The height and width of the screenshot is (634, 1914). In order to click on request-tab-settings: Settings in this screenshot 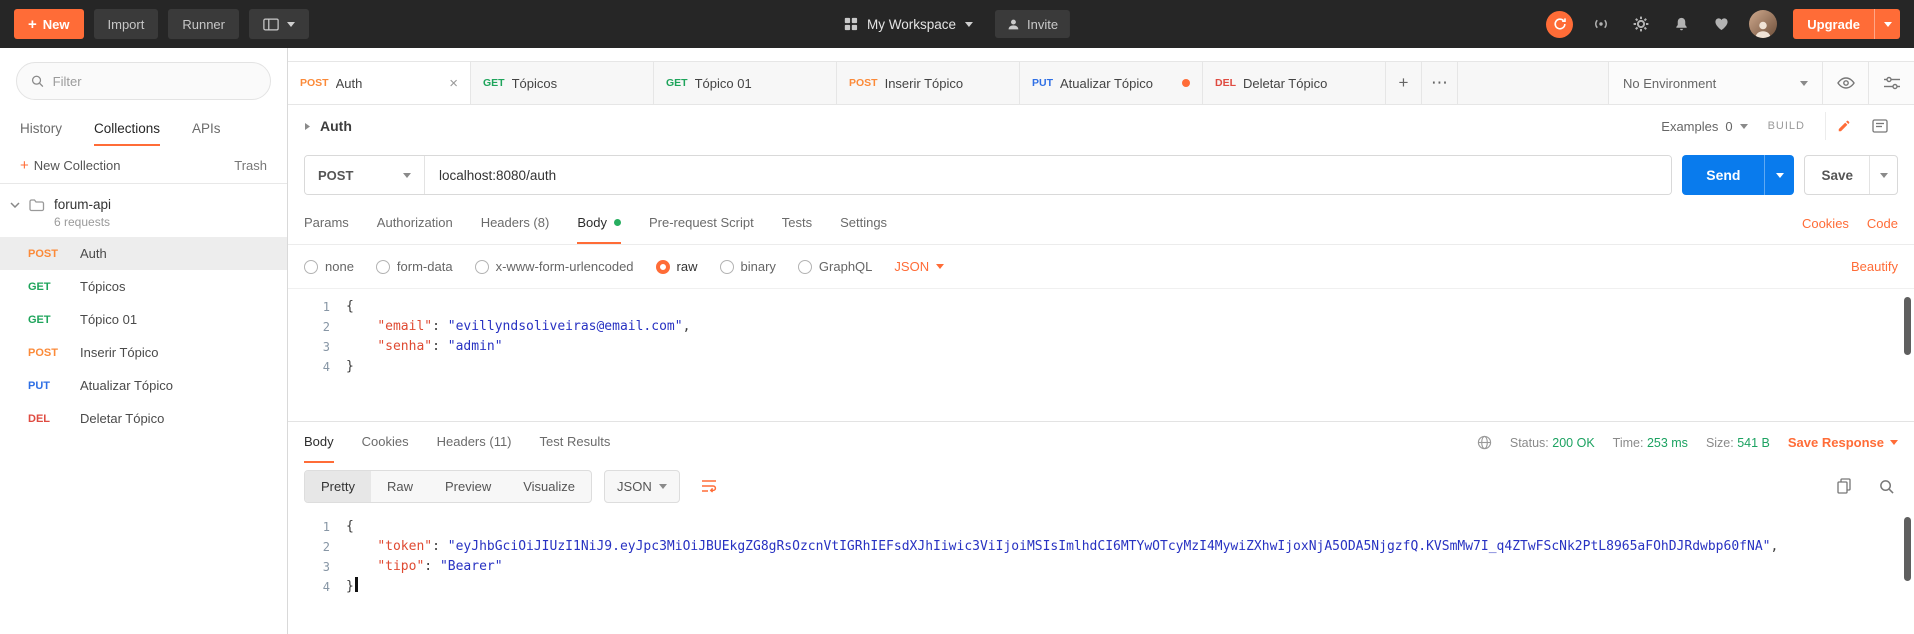, I will do `click(863, 223)`.